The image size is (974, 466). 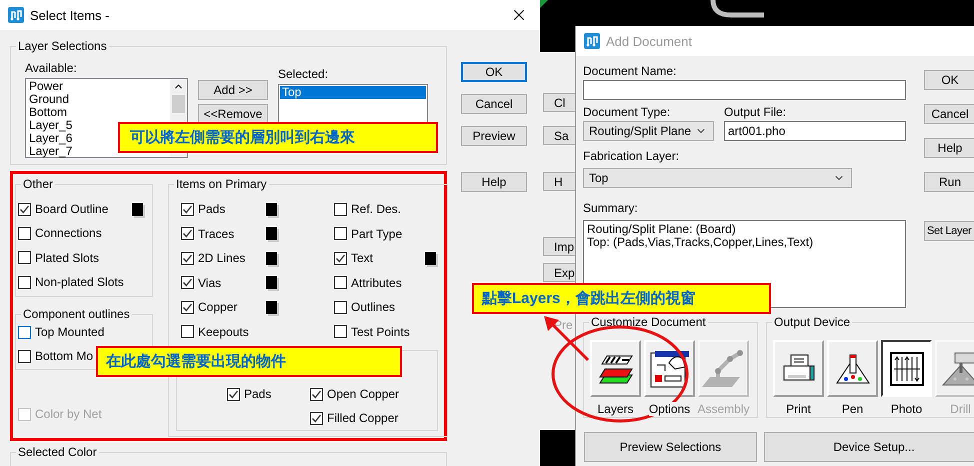 I want to click on checkbox-label: Traces, so click(x=217, y=233).